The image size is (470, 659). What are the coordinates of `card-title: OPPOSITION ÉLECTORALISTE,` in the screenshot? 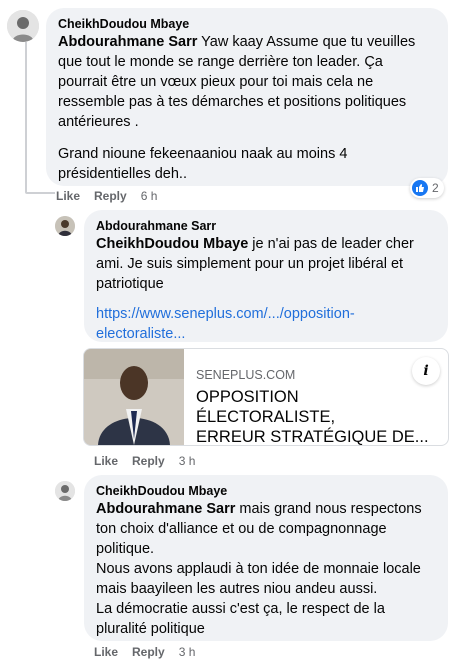 It's located at (266, 407).